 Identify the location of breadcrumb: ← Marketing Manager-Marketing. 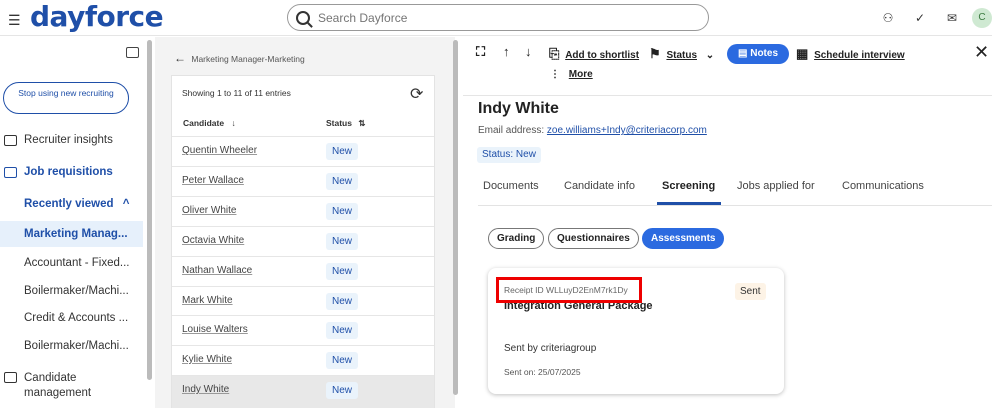
(239, 58).